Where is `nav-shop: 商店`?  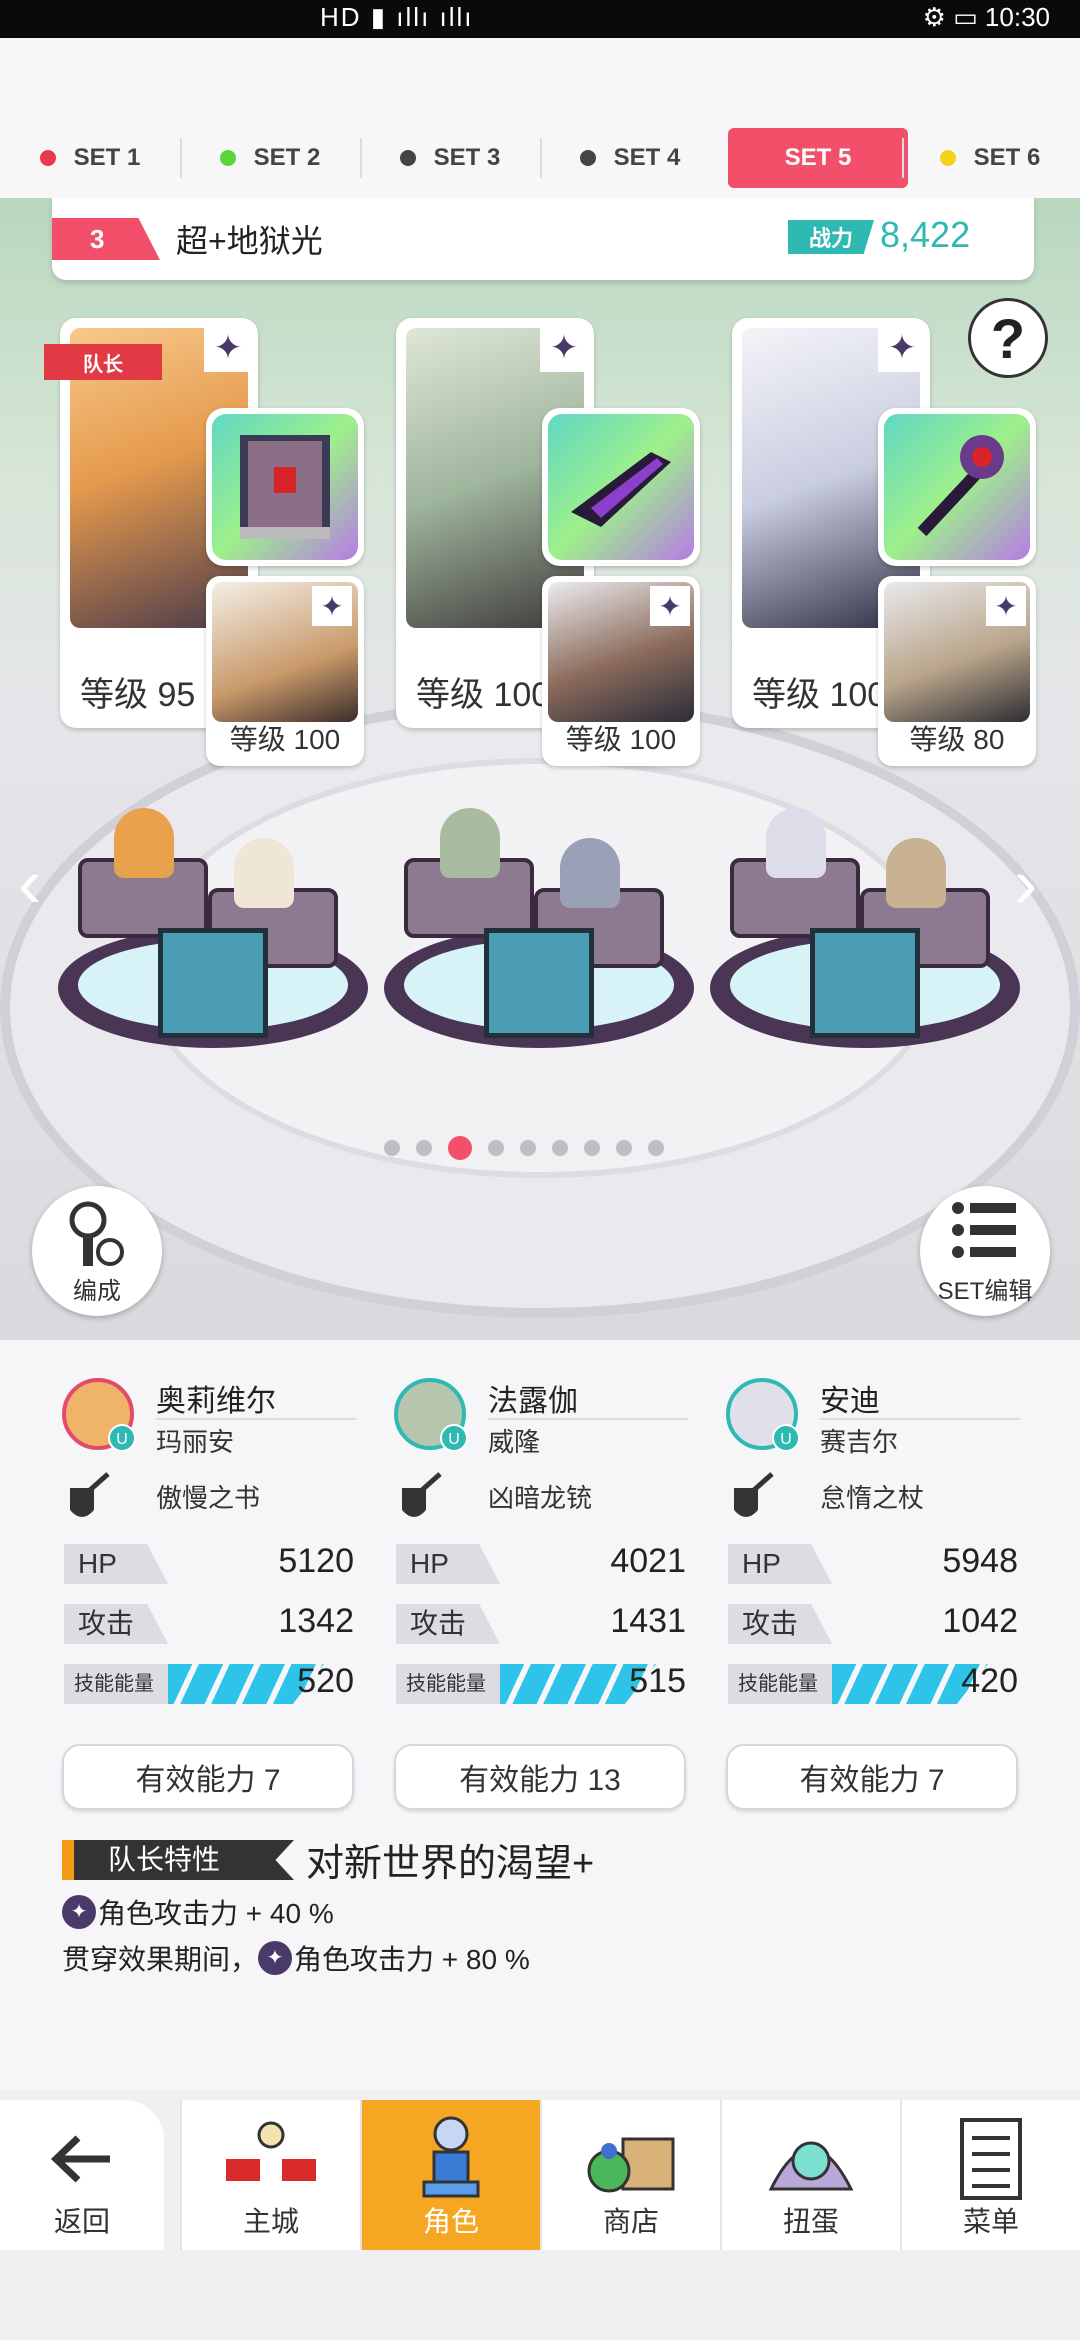
nav-shop: 商店 is located at coordinates (630, 2175).